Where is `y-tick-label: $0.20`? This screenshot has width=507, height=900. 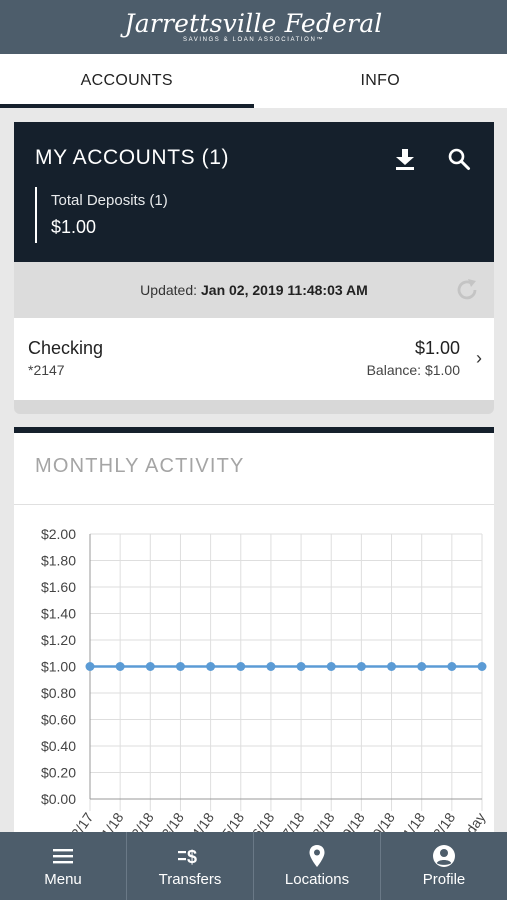 y-tick-label: $0.20 is located at coordinates (58, 773).